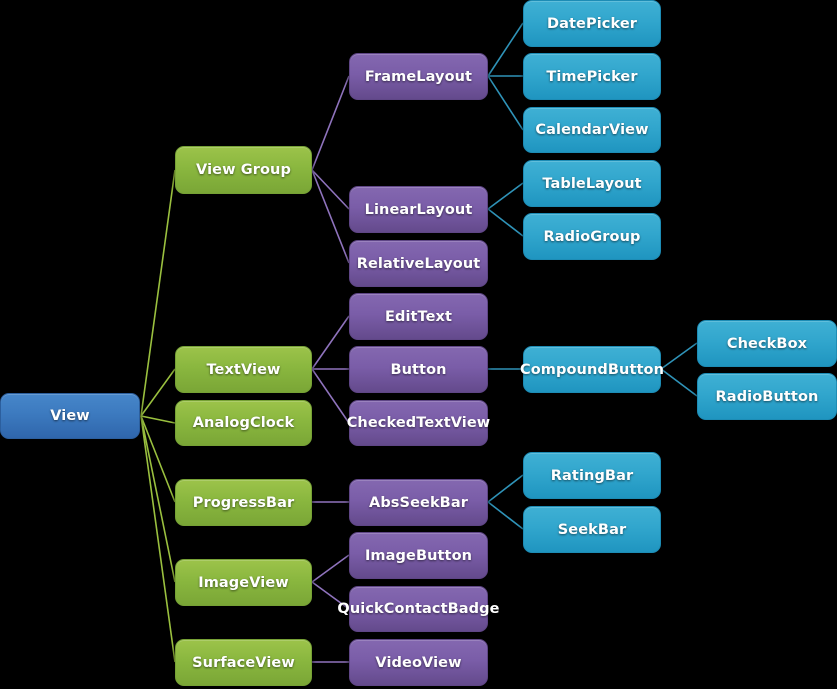 The width and height of the screenshot is (837, 689). I want to click on node-surfaceview: SurfaceView, so click(243, 662).